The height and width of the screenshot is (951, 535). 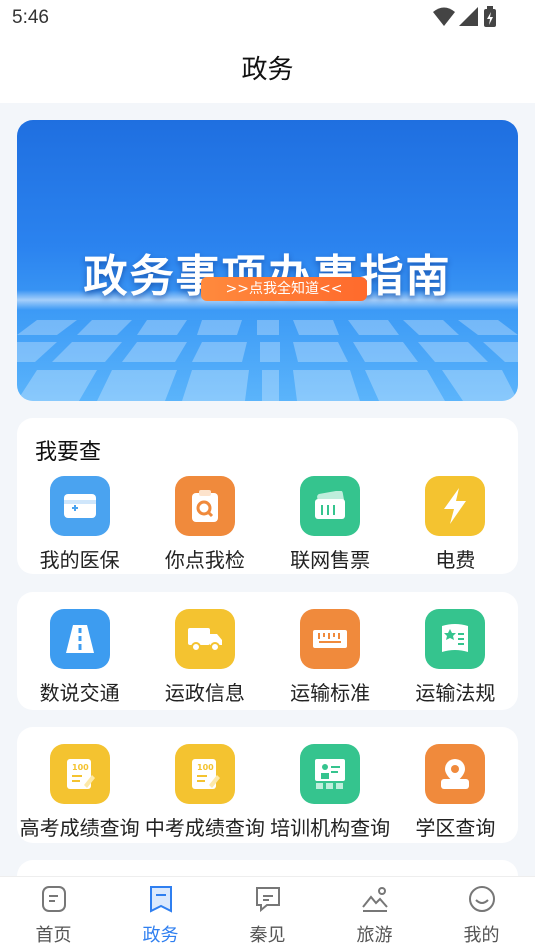 What do you see at coordinates (267, 794) in the screenshot?
I see `service-grid: 100 高考成绩查询 100 中考成绩查询 培训机构查询 学区查询` at bounding box center [267, 794].